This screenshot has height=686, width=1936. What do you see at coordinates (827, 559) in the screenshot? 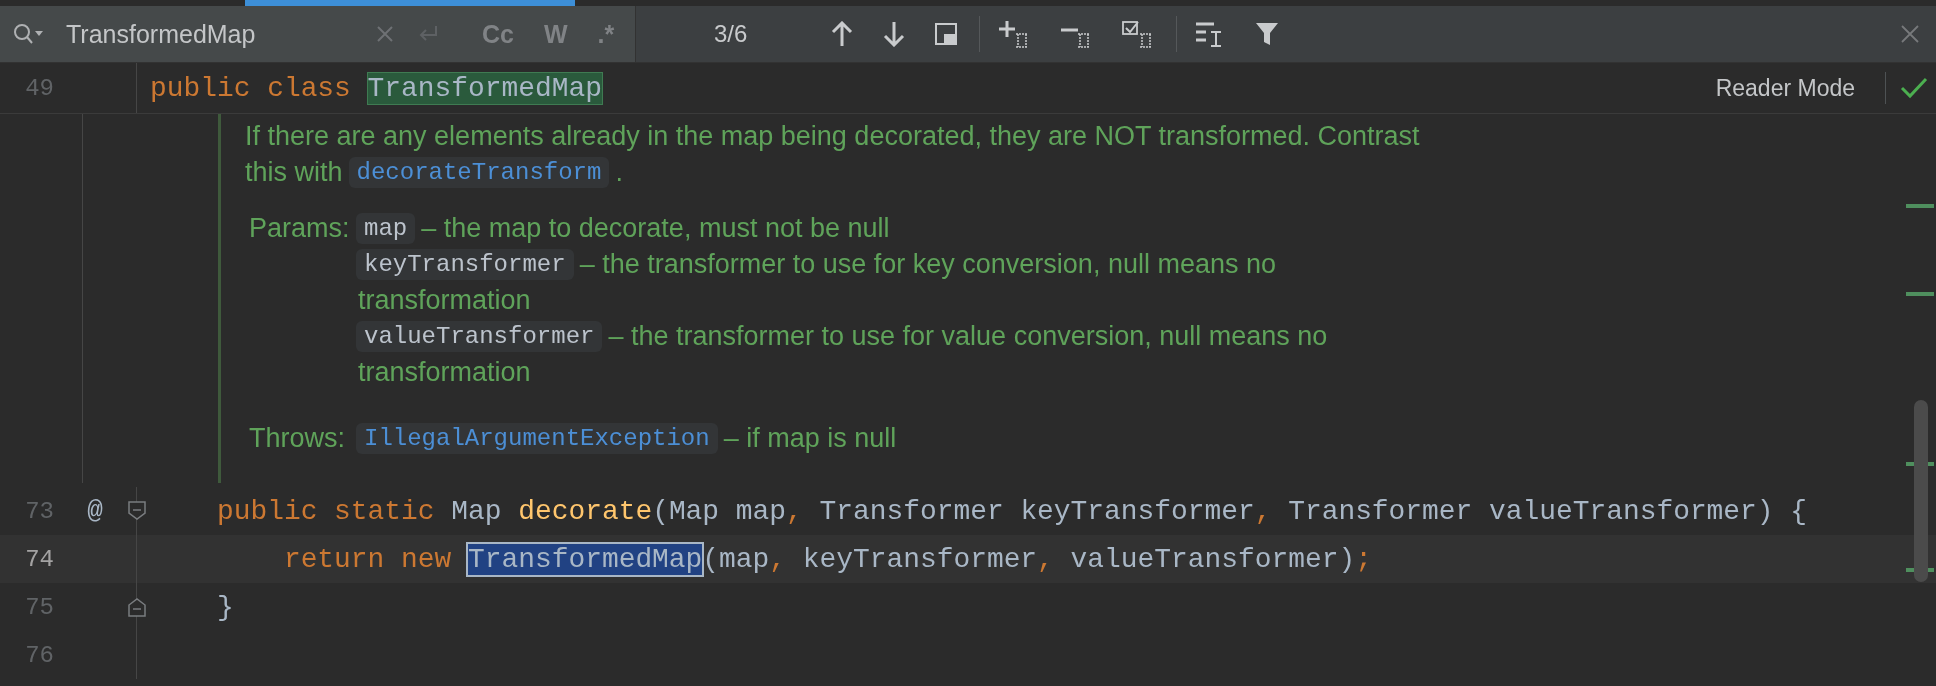
I see `code-line: return new TransformedMap(map, keyTransformer, valueTransformer);` at bounding box center [827, 559].